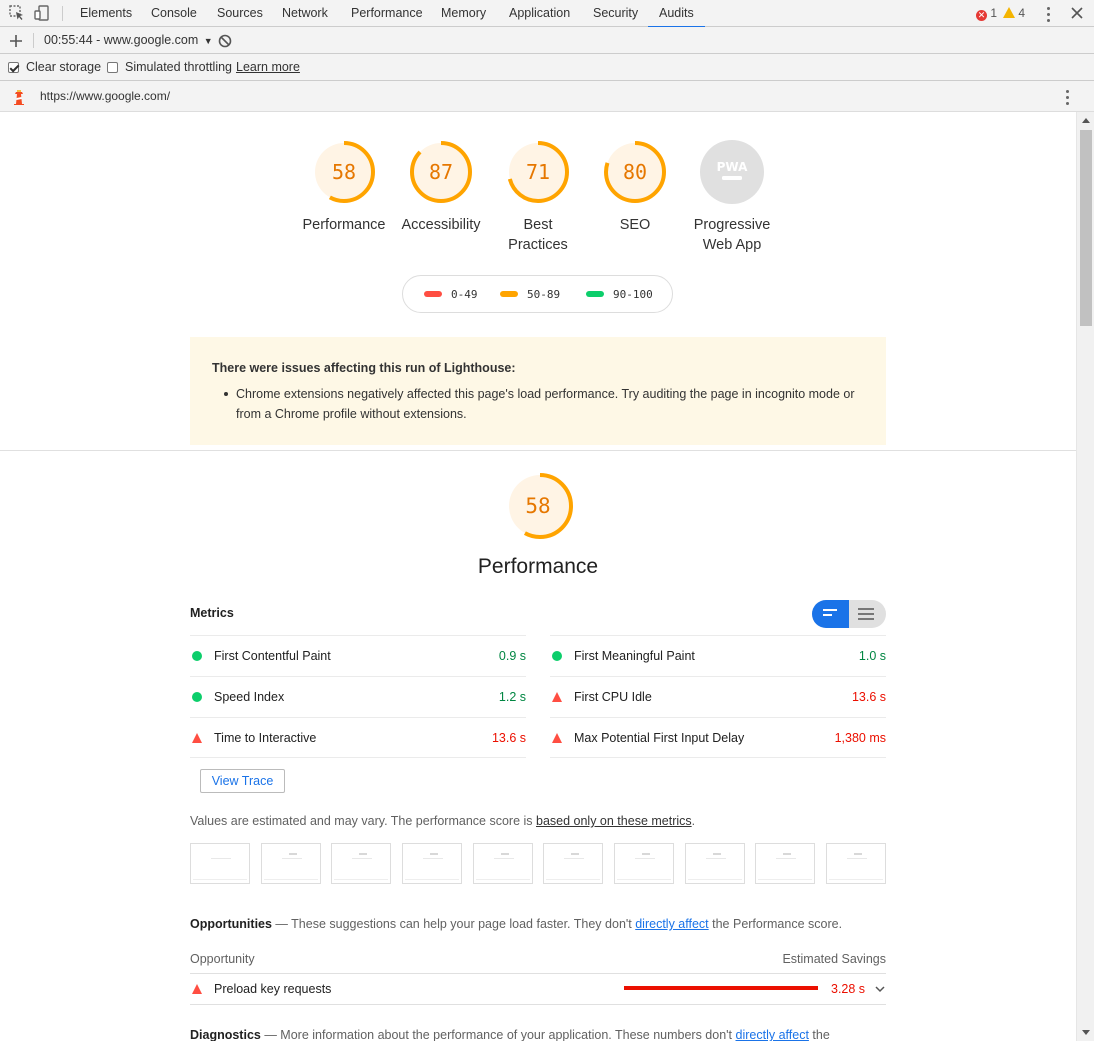 This screenshot has height=1041, width=1094. I want to click on gauge-seo-label-line1: SEO, so click(635, 225).